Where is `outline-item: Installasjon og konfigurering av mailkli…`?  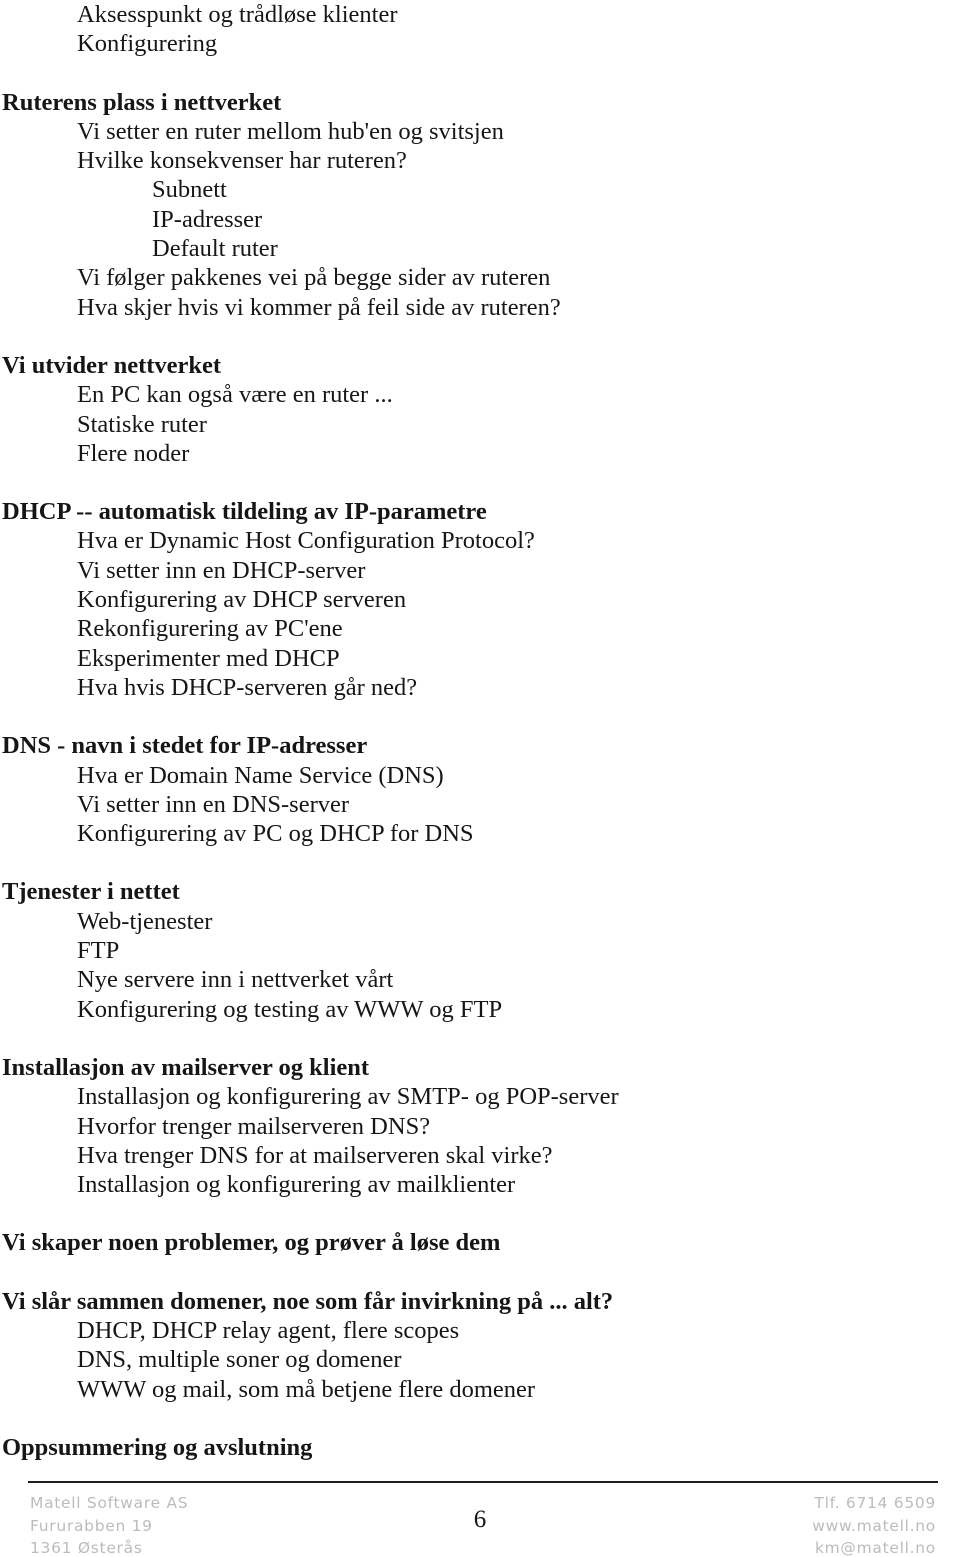 outline-item: Installasjon og konfigurering av mailkli… is located at coordinates (296, 1185).